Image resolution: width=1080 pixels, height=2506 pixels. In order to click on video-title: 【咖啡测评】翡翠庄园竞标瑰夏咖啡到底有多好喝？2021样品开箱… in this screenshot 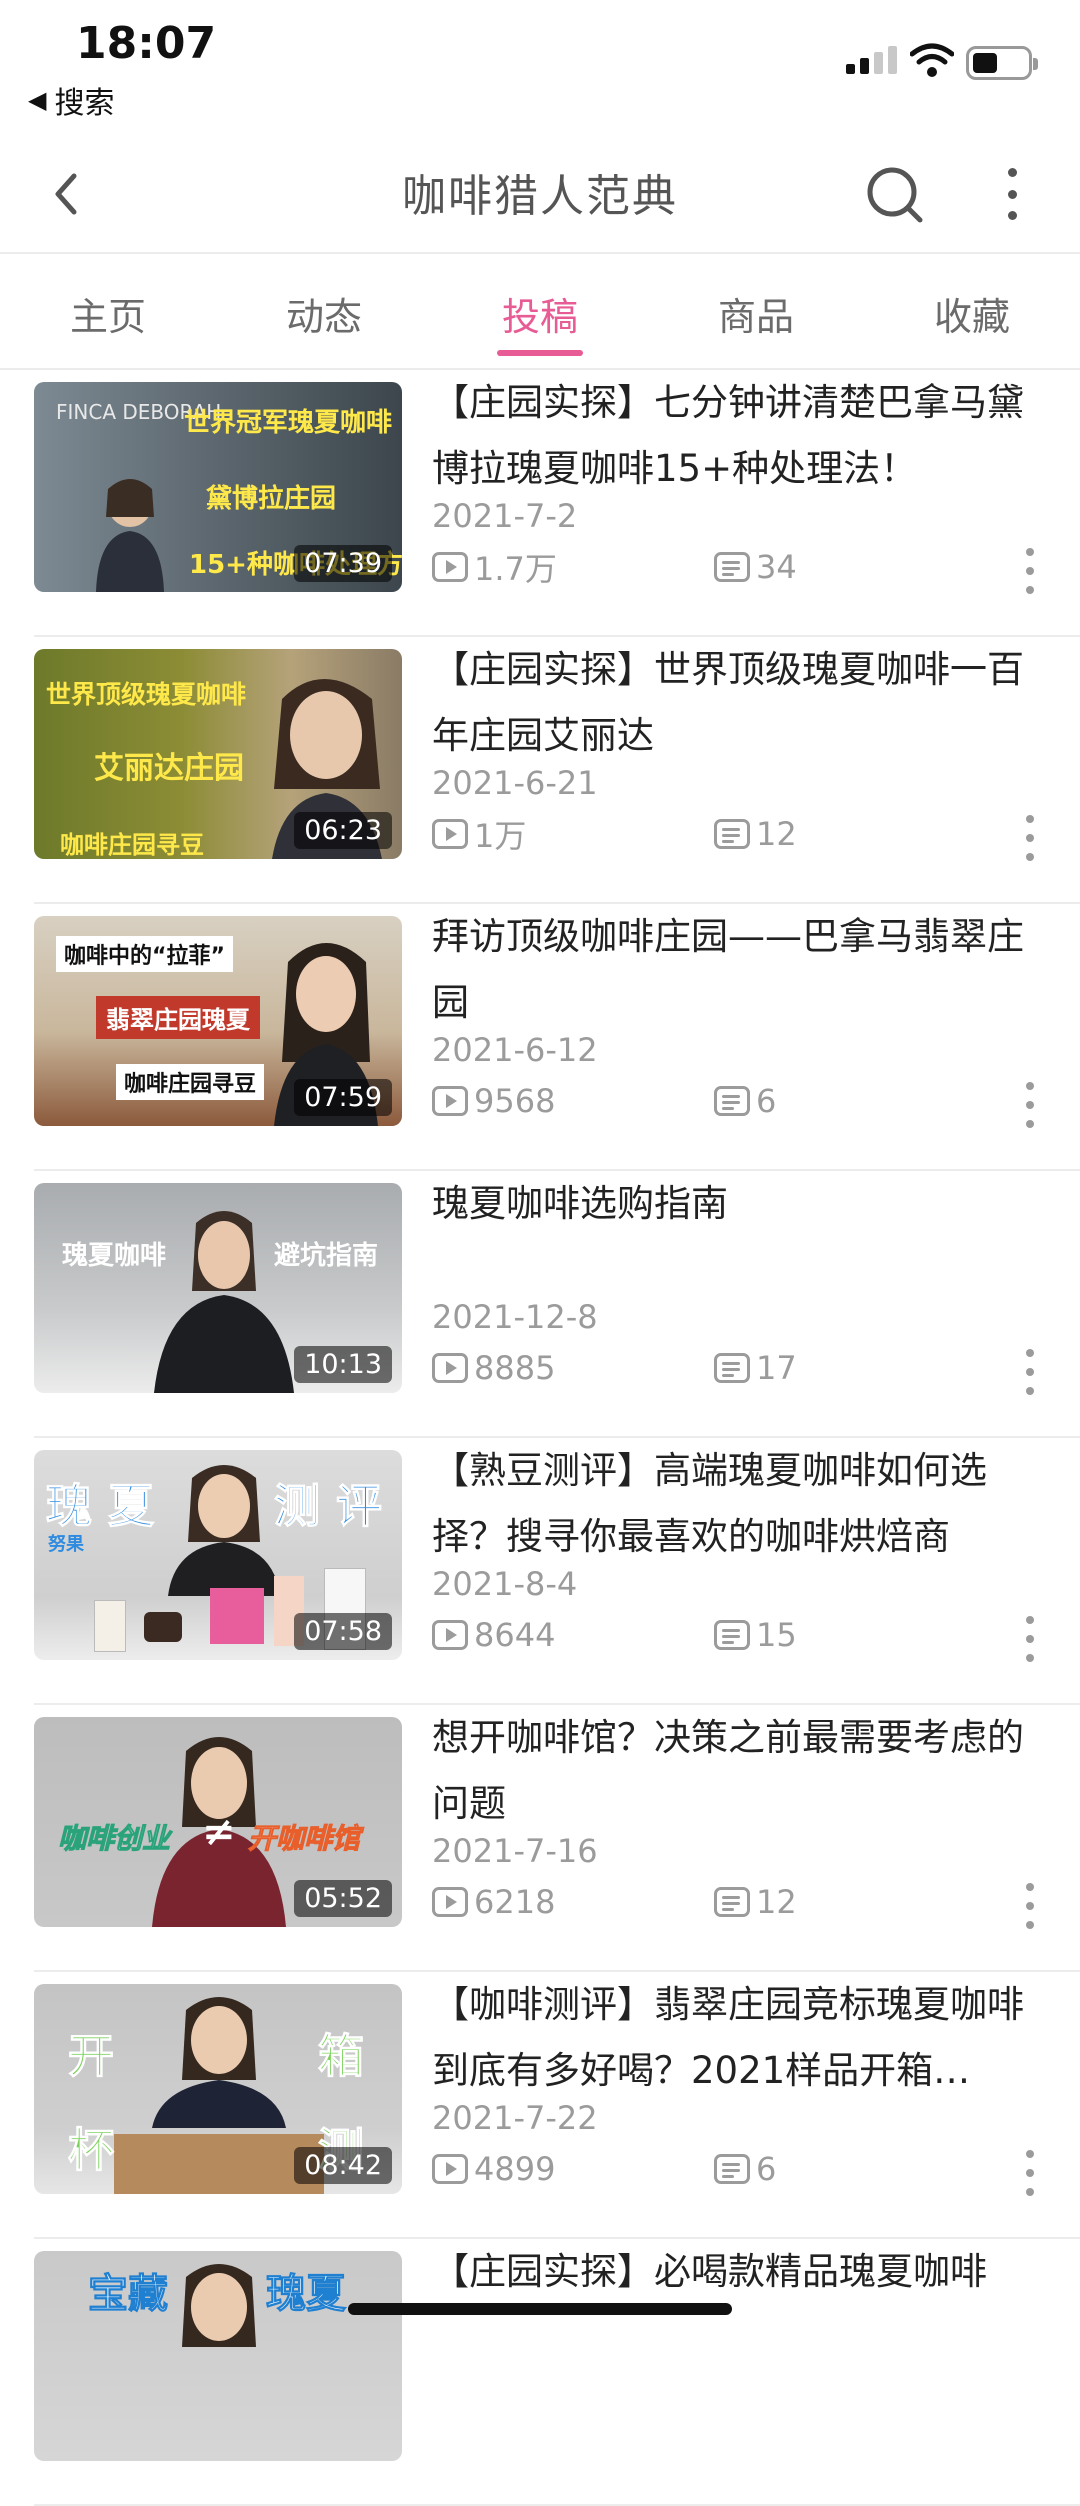, I will do `click(742, 2038)`.